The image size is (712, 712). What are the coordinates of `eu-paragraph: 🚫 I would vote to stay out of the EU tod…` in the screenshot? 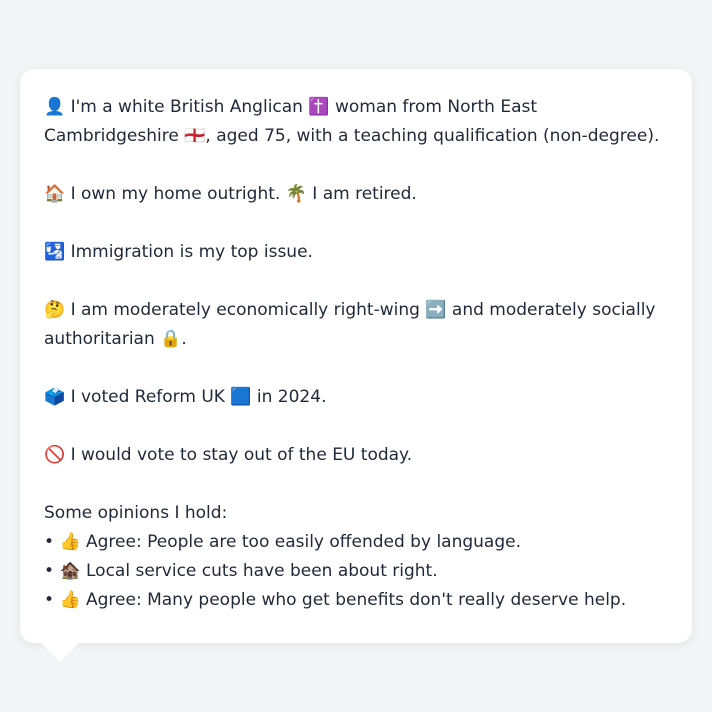 It's located at (356, 455).